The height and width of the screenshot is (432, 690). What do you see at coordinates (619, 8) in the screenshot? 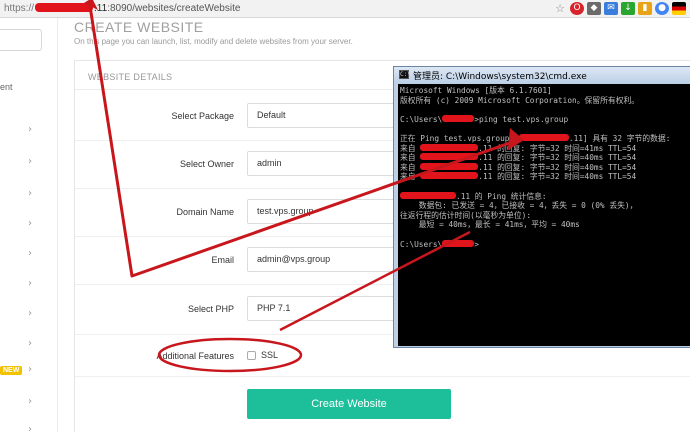
I see `browser-extension-icons: ☆ O ◆ ✉ ↓ ▮ ●` at bounding box center [619, 8].